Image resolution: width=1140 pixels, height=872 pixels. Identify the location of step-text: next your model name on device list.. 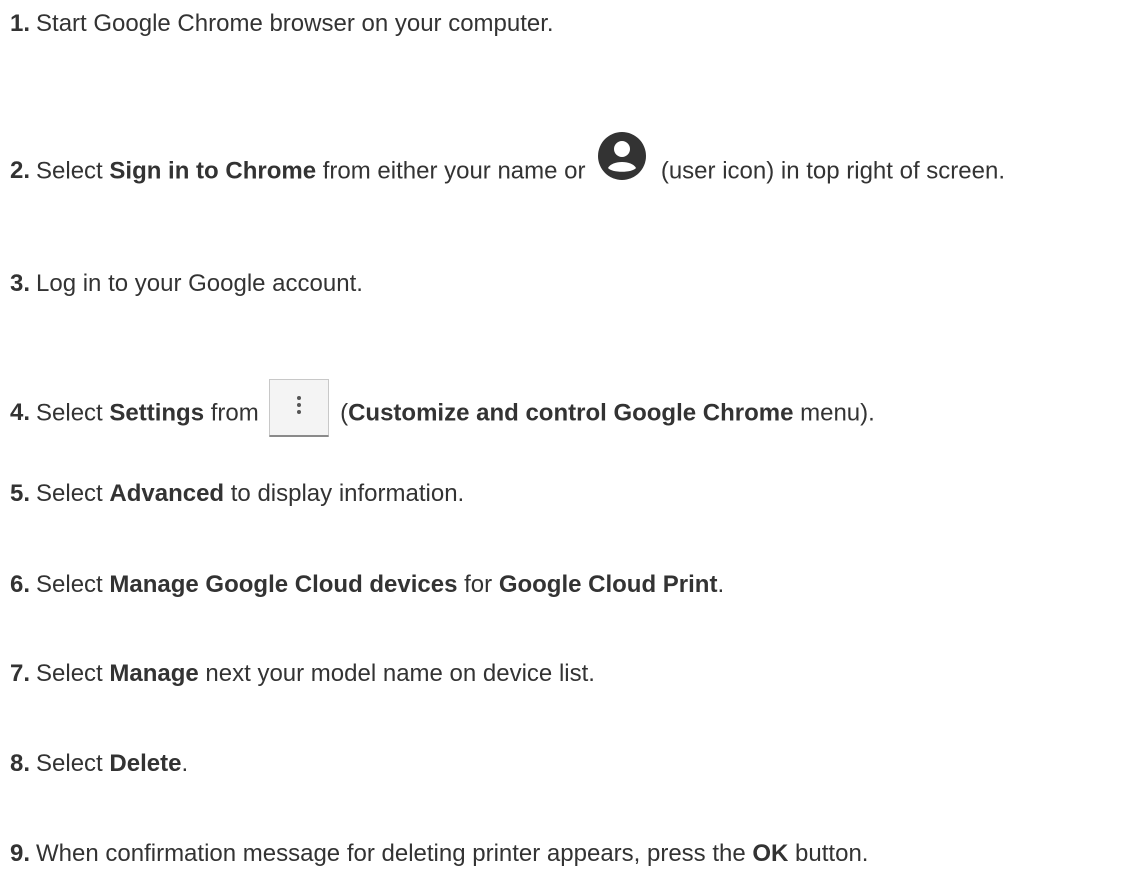
(396, 673).